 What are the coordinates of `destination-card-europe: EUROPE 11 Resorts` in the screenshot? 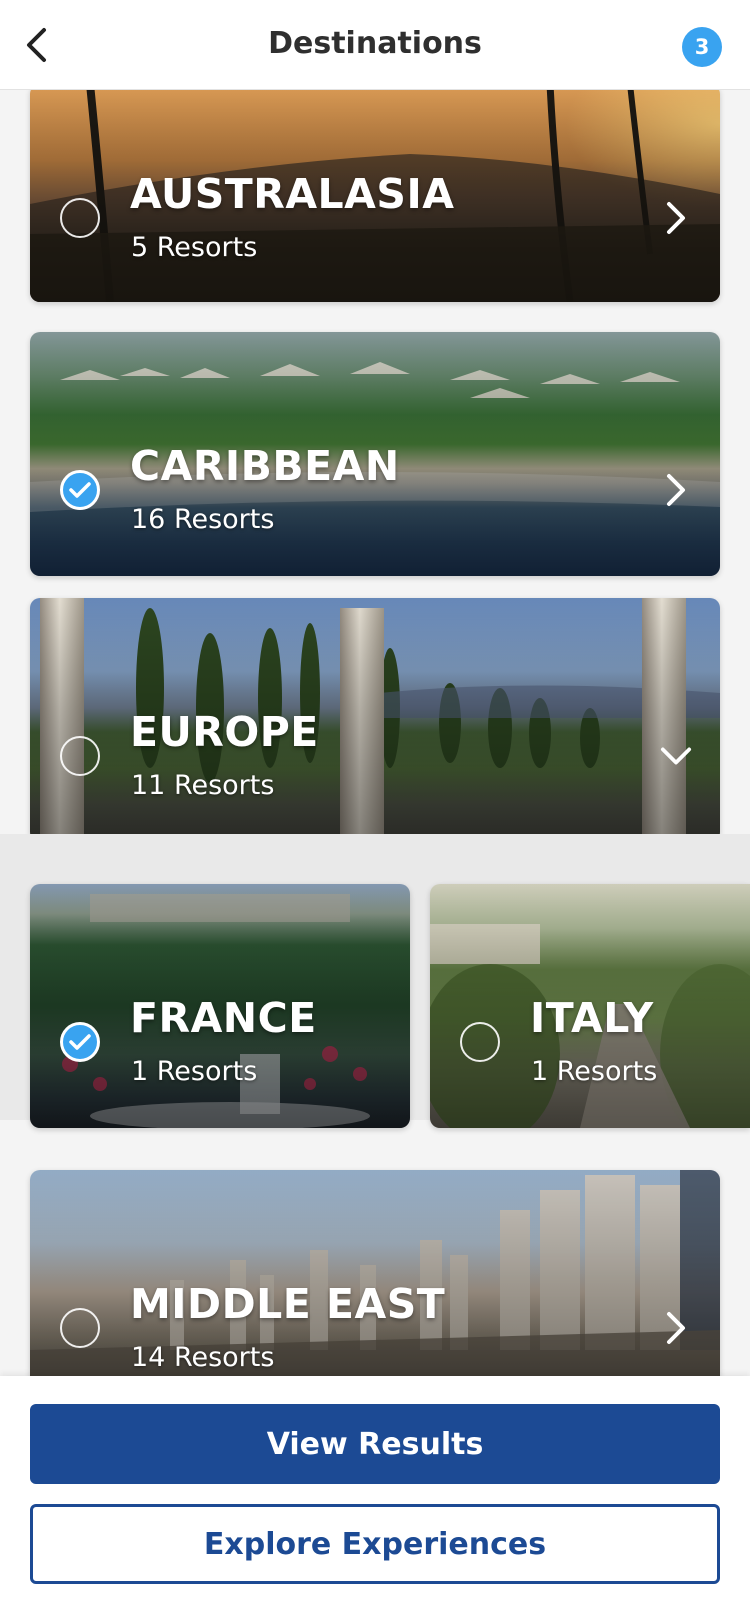 It's located at (375, 720).